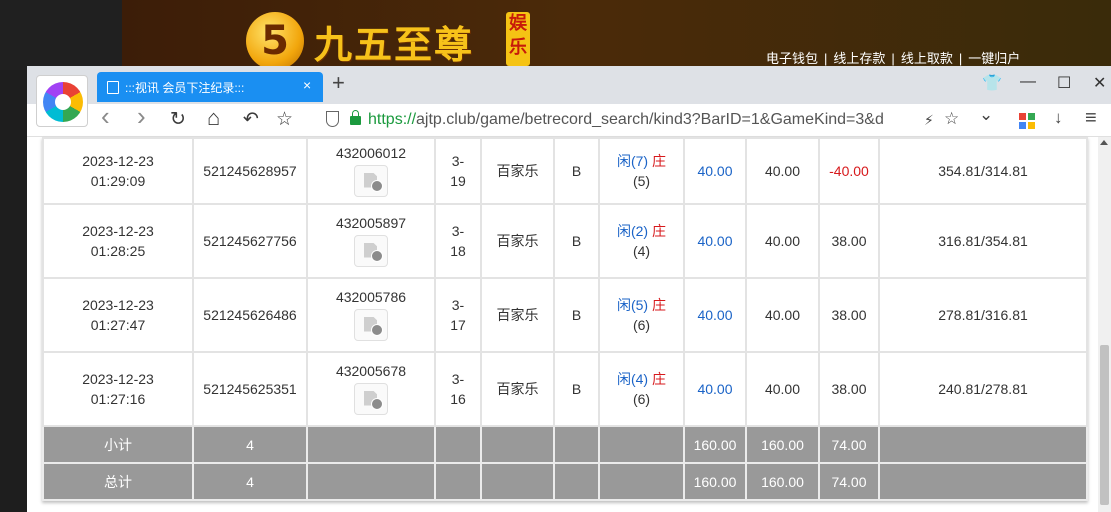 The image size is (1111, 512). Describe the element at coordinates (632, 161) in the screenshot. I see `player-points: 闲(7)` at that location.